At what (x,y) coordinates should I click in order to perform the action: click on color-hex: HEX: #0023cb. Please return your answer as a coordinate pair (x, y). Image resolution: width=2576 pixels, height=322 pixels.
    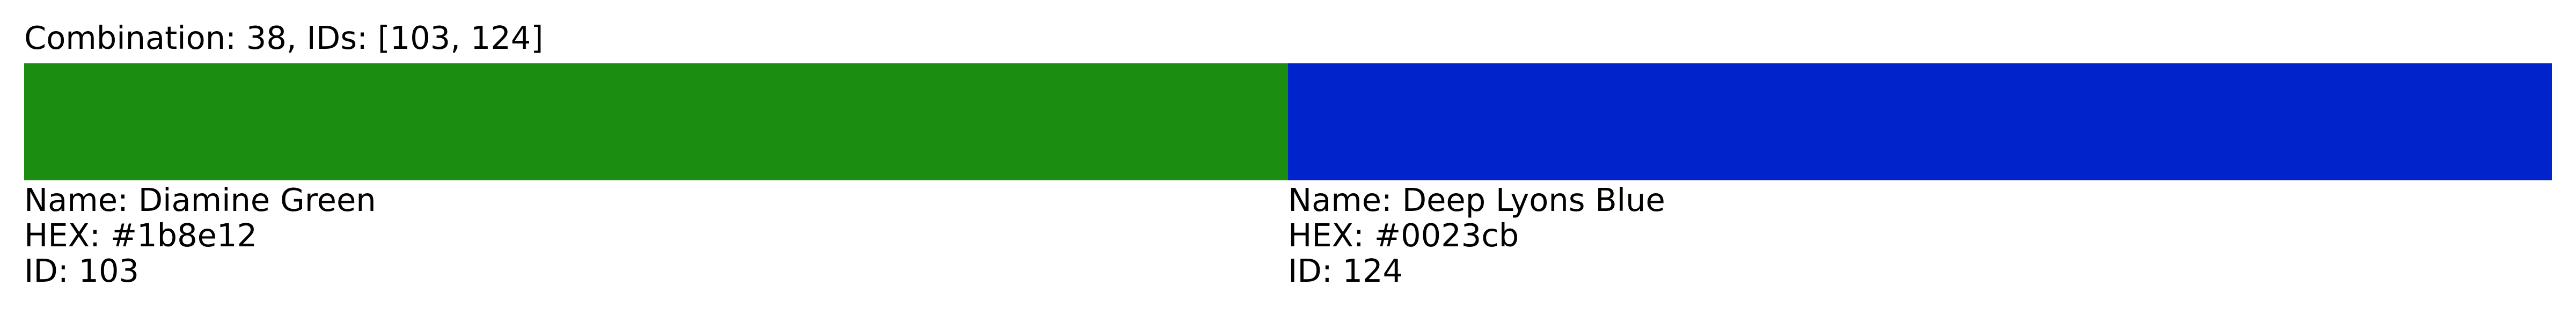
    Looking at the image, I should click on (1403, 235).